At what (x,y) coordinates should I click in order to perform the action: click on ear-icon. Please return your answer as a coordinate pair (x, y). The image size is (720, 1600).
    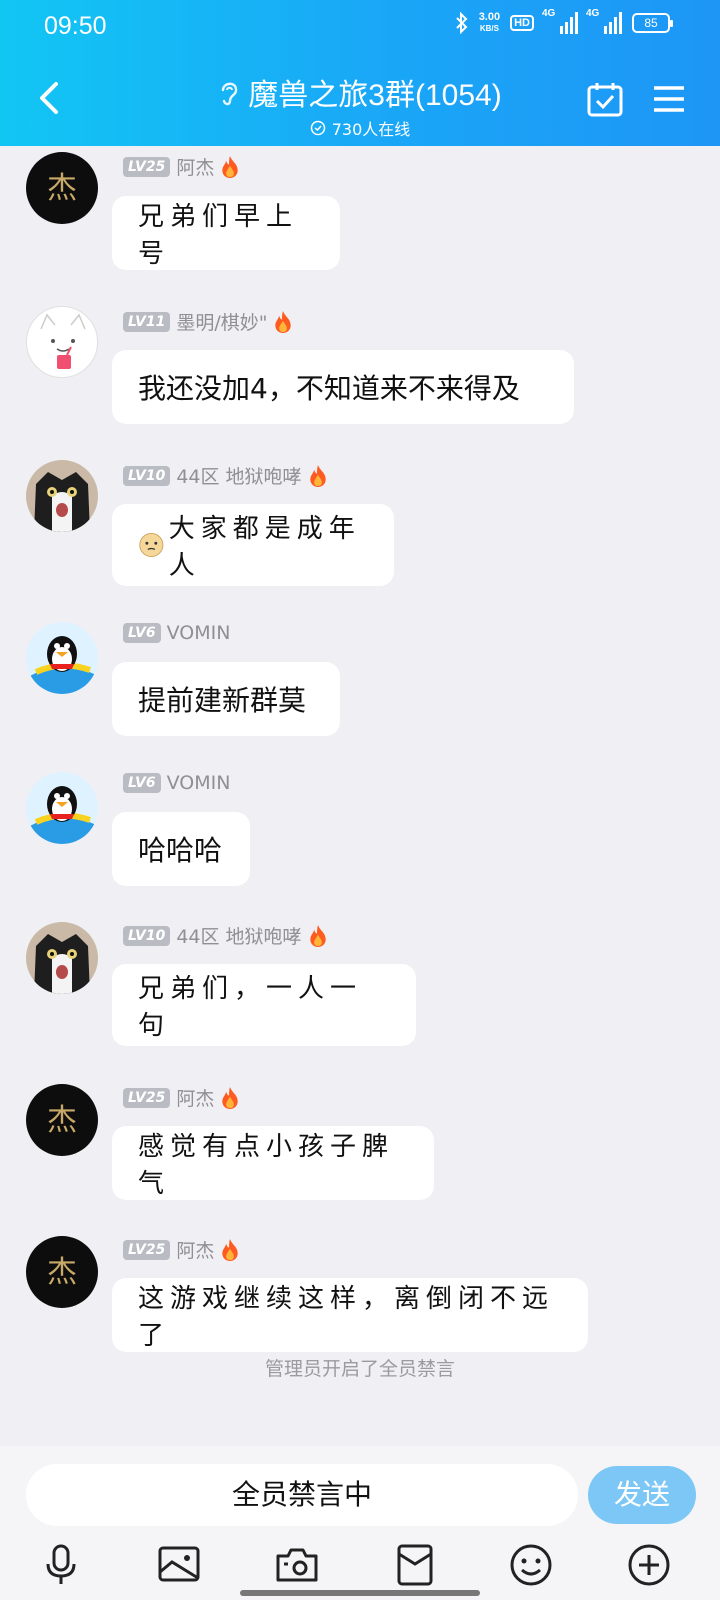
    Looking at the image, I should click on (230, 94).